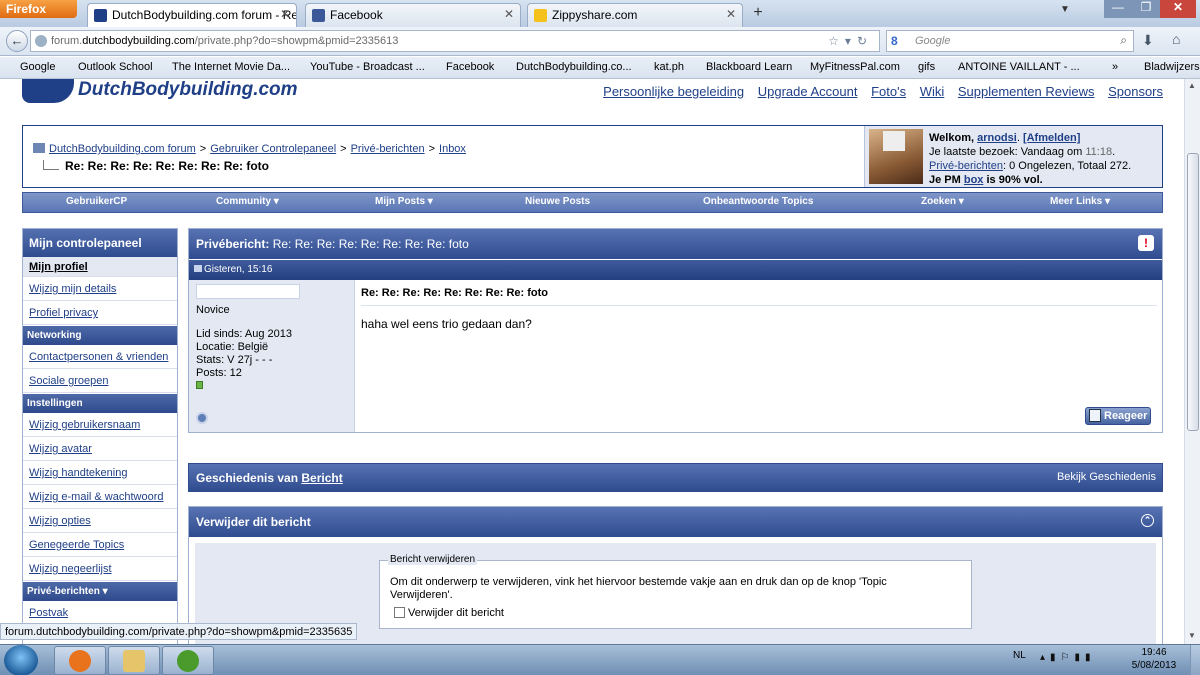 This screenshot has width=1200, height=675. Describe the element at coordinates (21, 660) in the screenshot. I see `start-button` at that location.